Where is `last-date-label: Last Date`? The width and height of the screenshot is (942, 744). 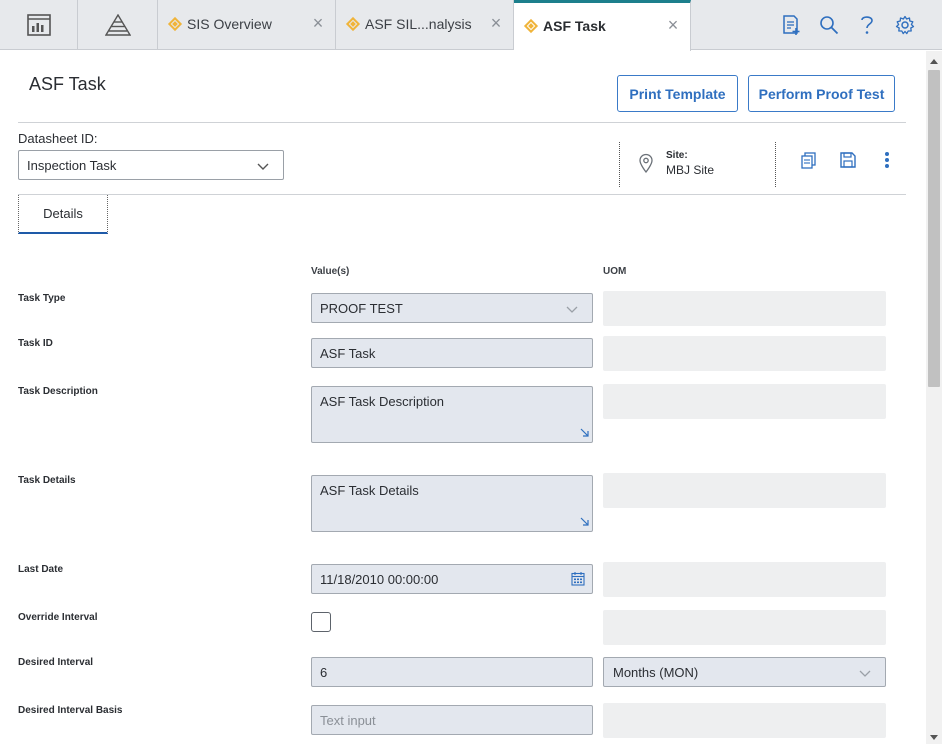 last-date-label: Last Date is located at coordinates (41, 569).